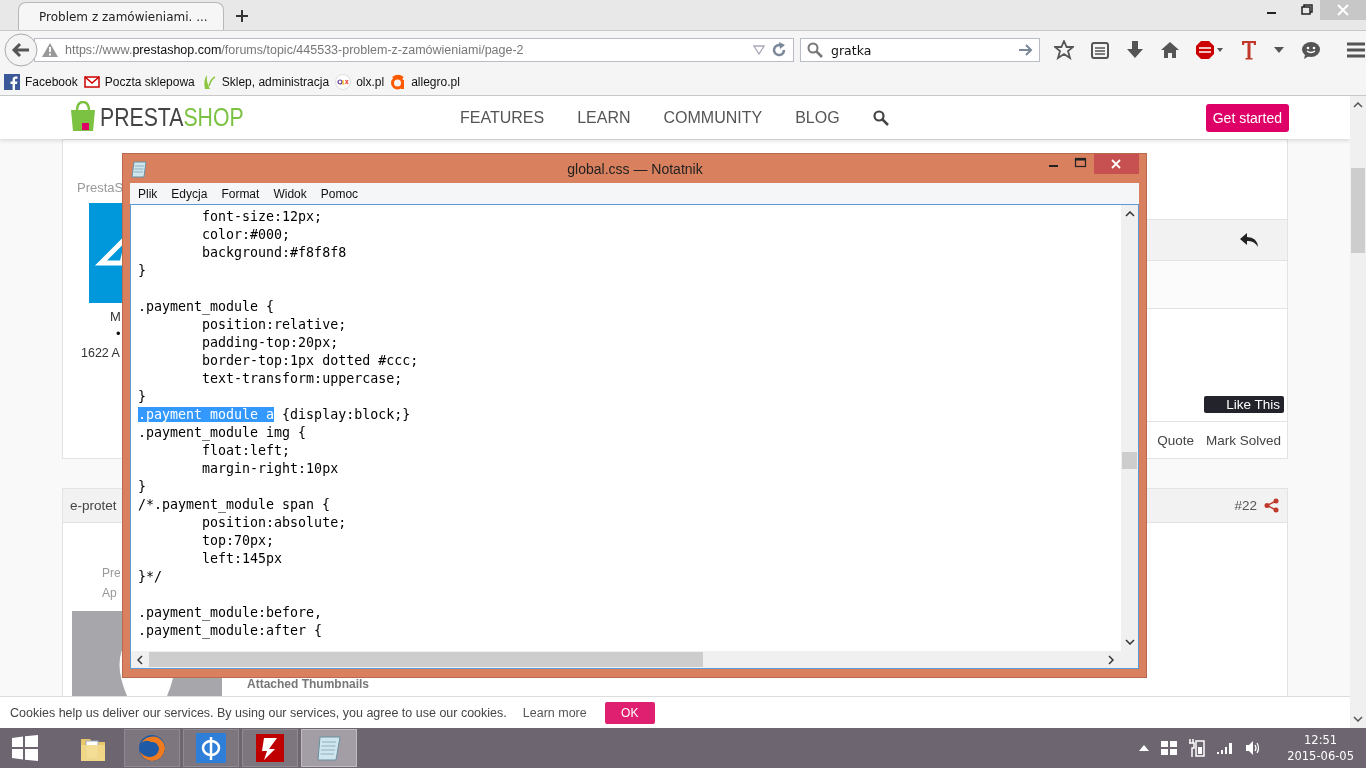 This screenshot has width=1366, height=768. Describe the element at coordinates (140, 659) in the screenshot. I see `scroll-left-icon` at that location.